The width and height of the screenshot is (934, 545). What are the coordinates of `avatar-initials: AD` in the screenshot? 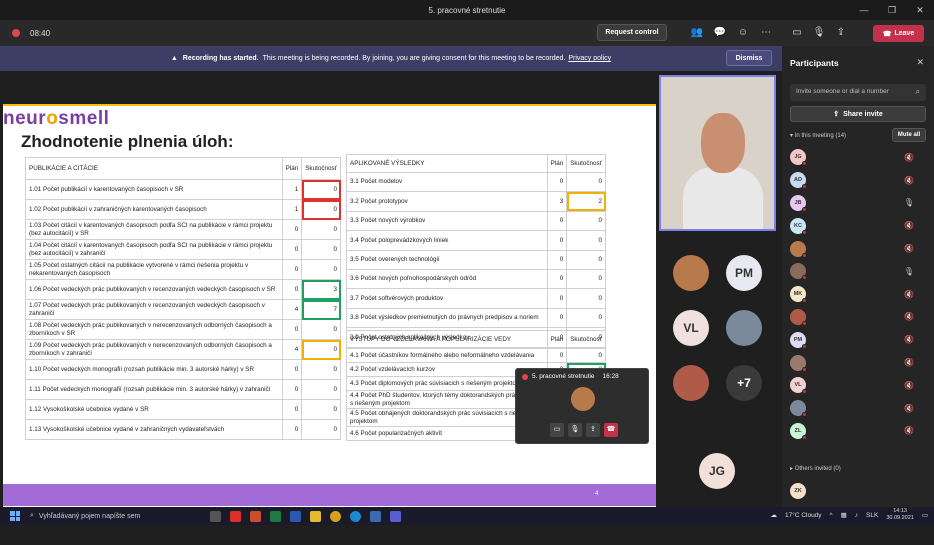 It's located at (798, 180).